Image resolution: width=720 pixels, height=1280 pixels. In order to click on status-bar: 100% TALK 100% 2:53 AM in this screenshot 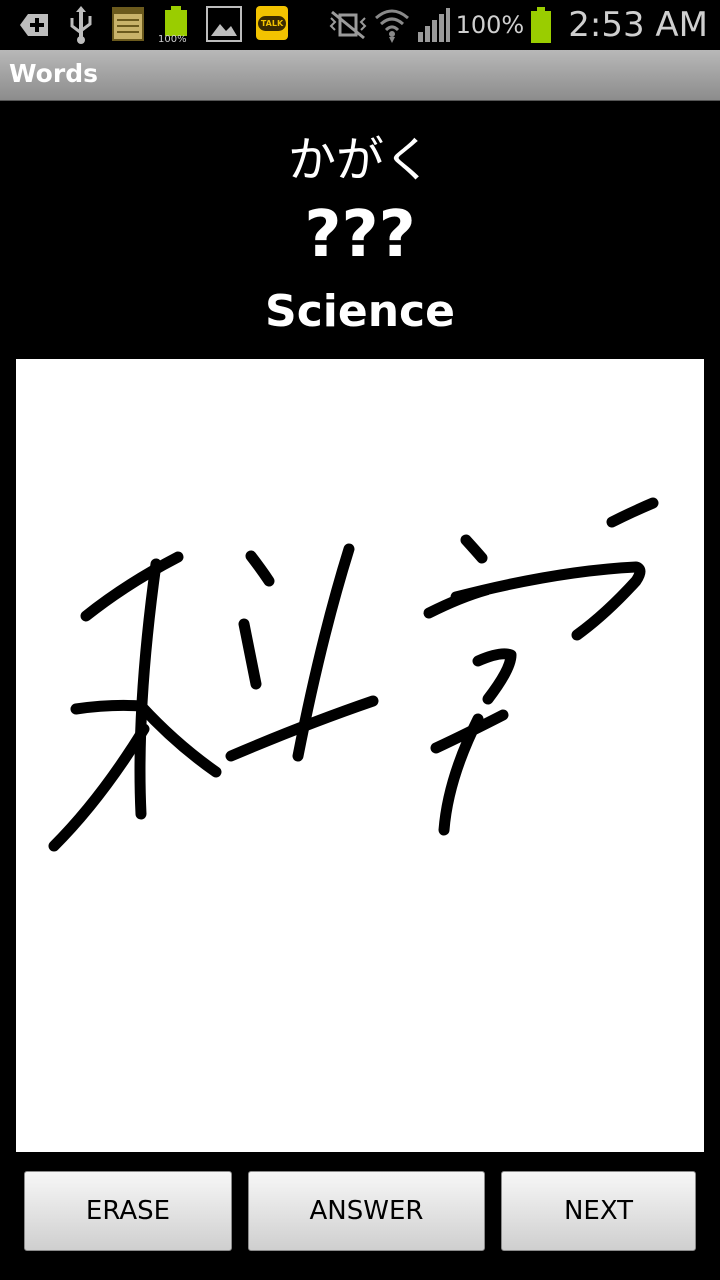, I will do `click(360, 25)`.